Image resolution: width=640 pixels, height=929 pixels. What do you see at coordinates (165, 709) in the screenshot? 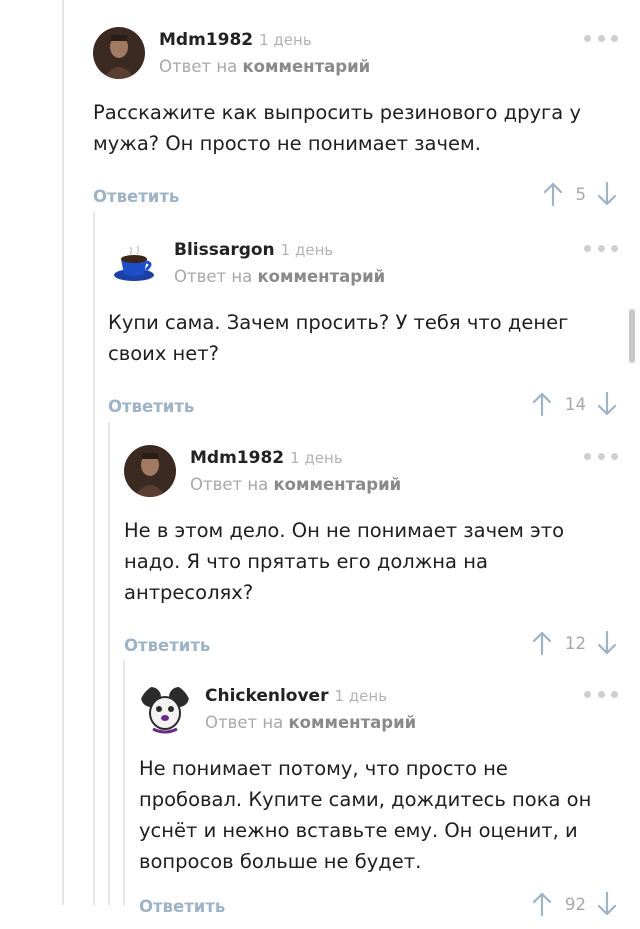
I see `cartoon-mouse-avatar-icon` at bounding box center [165, 709].